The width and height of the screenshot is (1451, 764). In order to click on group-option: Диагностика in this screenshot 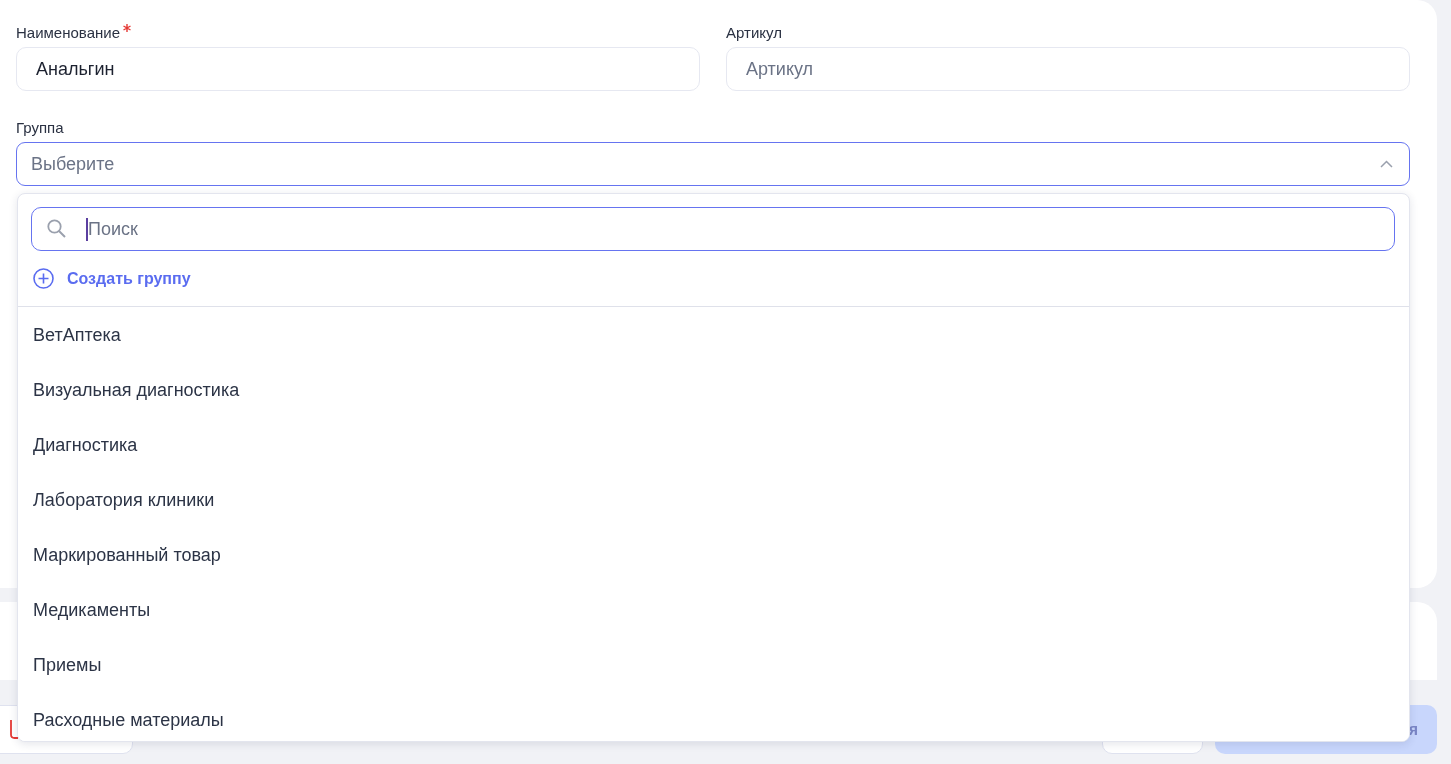, I will do `click(713, 445)`.